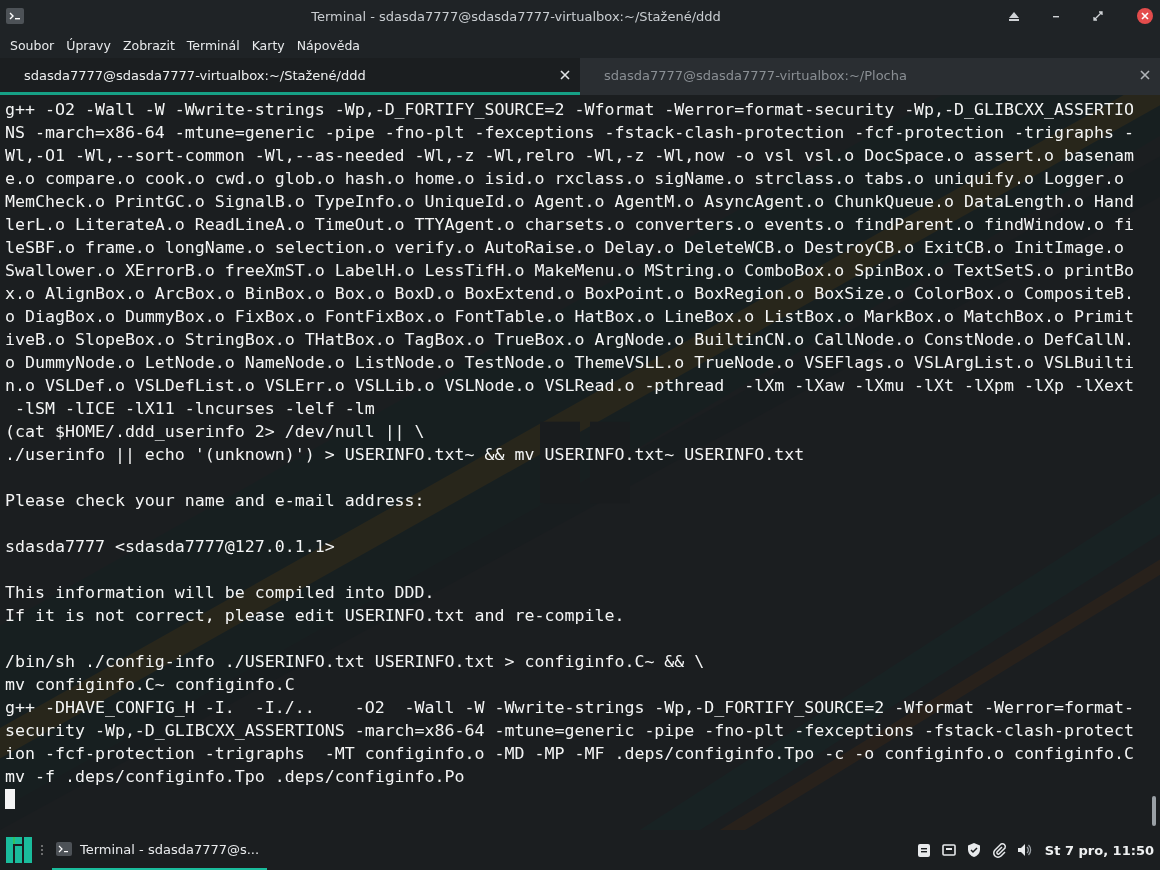  I want to click on terminal-line: ./userinfo || echo '(unknown)') > USERINFO.txt~ && mv USERINFO.txt~ USERINFO.txt, so click(405, 454).